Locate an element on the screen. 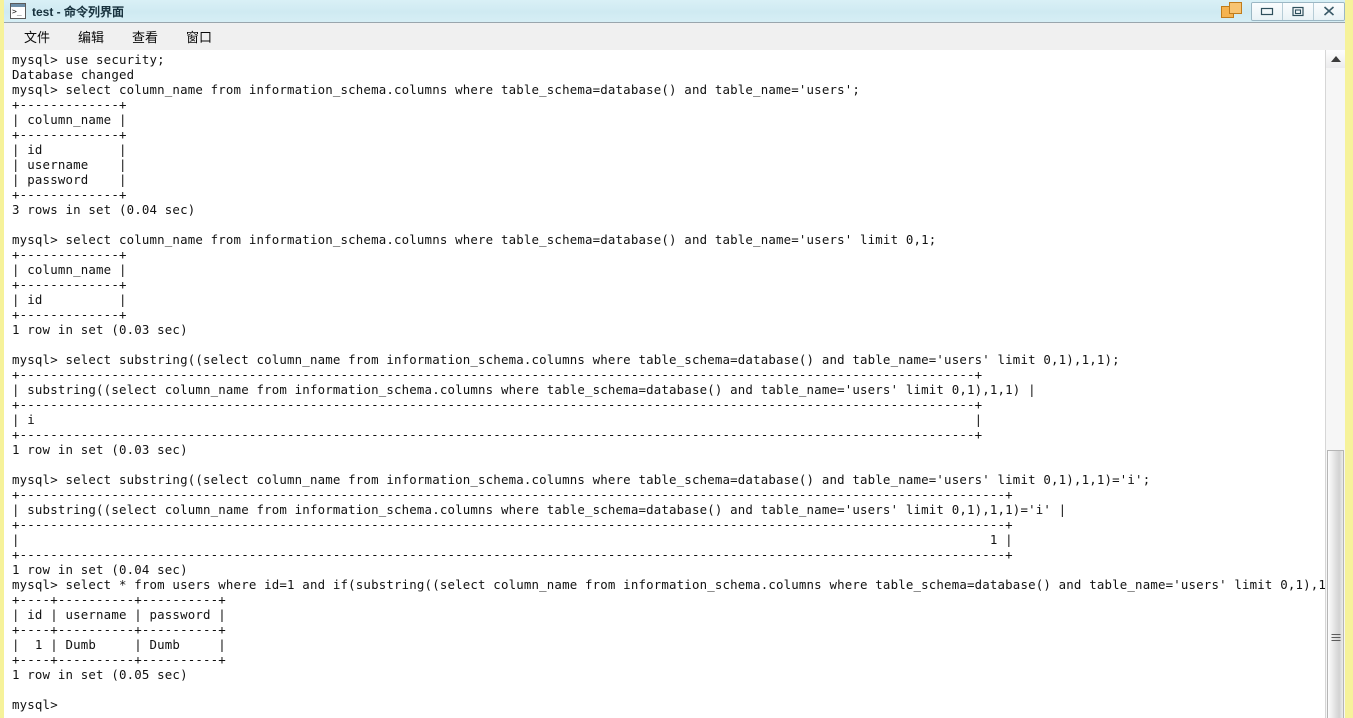  minimize-button is located at coordinates (1267, 11).